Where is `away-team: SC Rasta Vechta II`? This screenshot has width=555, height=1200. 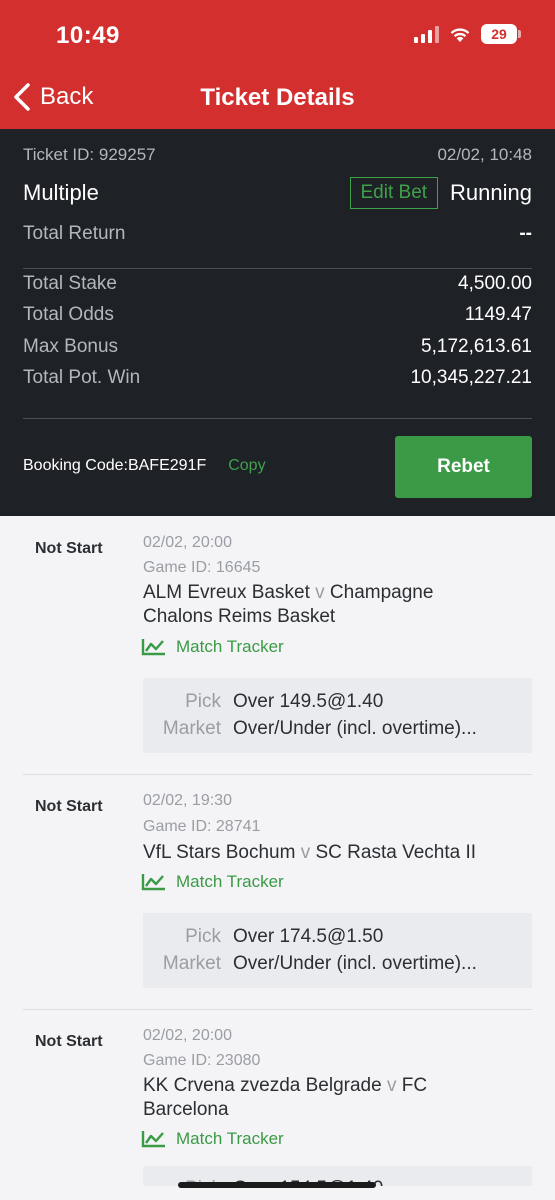 away-team: SC Rasta Vechta II is located at coordinates (396, 852).